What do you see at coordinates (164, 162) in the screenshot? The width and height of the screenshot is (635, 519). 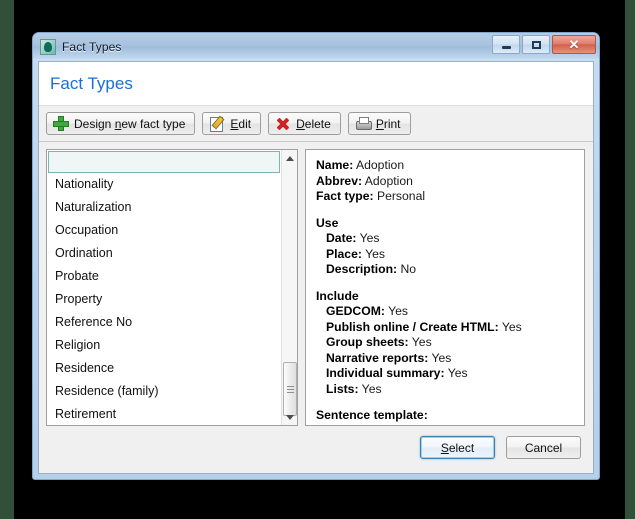 I see `list-item` at bounding box center [164, 162].